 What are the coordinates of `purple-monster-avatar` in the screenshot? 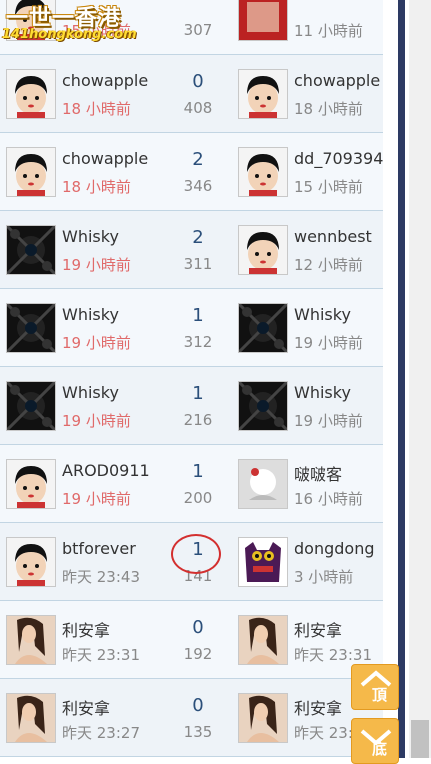 It's located at (263, 562).